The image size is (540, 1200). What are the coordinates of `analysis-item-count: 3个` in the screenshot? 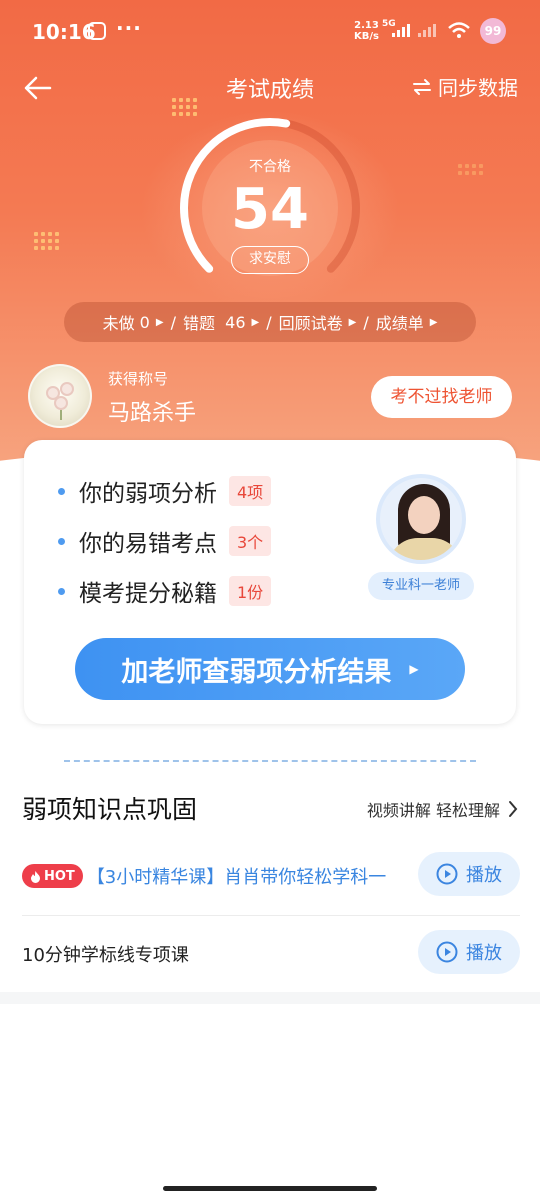 It's located at (250, 541).